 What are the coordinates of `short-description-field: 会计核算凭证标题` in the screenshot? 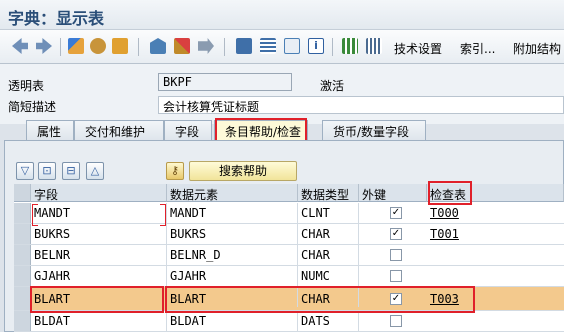 It's located at (361, 105).